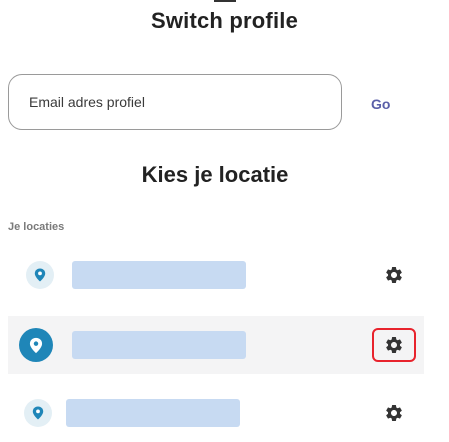 The width and height of the screenshot is (449, 442). Describe the element at coordinates (225, 1) in the screenshot. I see `drag-handle` at that location.